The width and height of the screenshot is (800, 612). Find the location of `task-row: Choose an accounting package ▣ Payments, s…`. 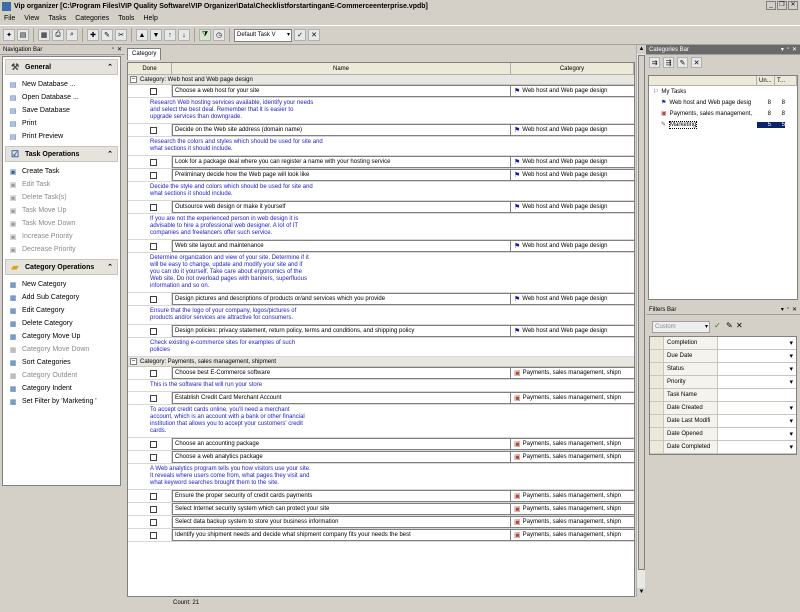

task-row: Choose an accounting package ▣ Payments, s… is located at coordinates (381, 444).